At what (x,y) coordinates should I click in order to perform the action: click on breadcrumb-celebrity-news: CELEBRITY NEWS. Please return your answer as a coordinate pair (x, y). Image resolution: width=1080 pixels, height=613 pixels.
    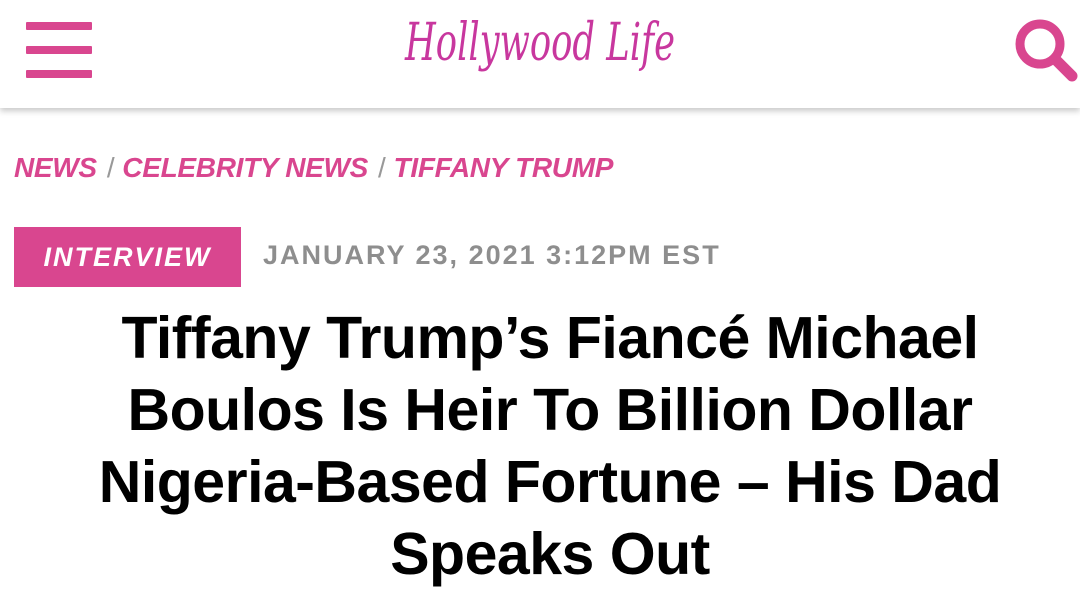
    Looking at the image, I should click on (245, 167).